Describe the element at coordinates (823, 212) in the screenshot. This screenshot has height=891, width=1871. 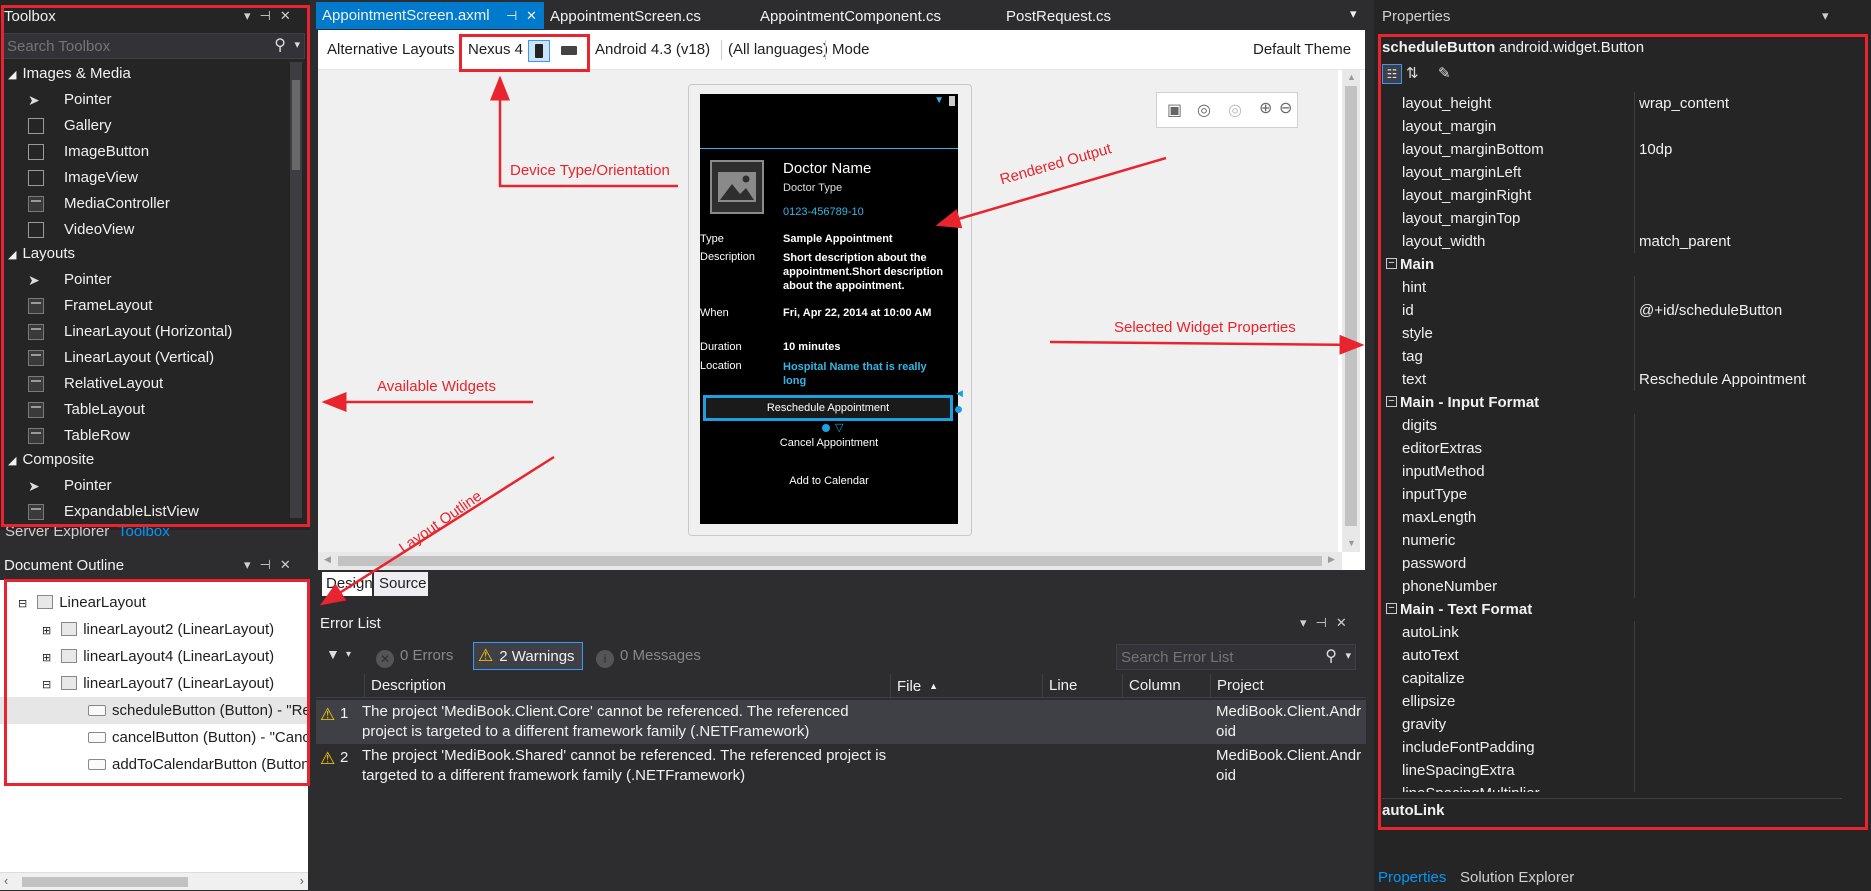
I see `phone-number: 0123-456789-10` at that location.